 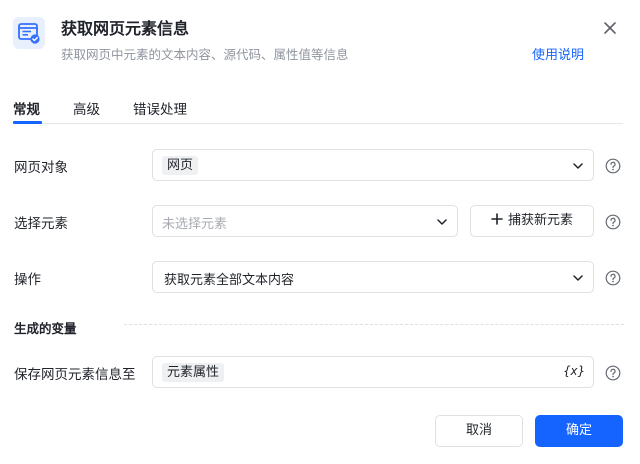 What do you see at coordinates (41, 224) in the screenshot?
I see `select-element-label: 选择元素` at bounding box center [41, 224].